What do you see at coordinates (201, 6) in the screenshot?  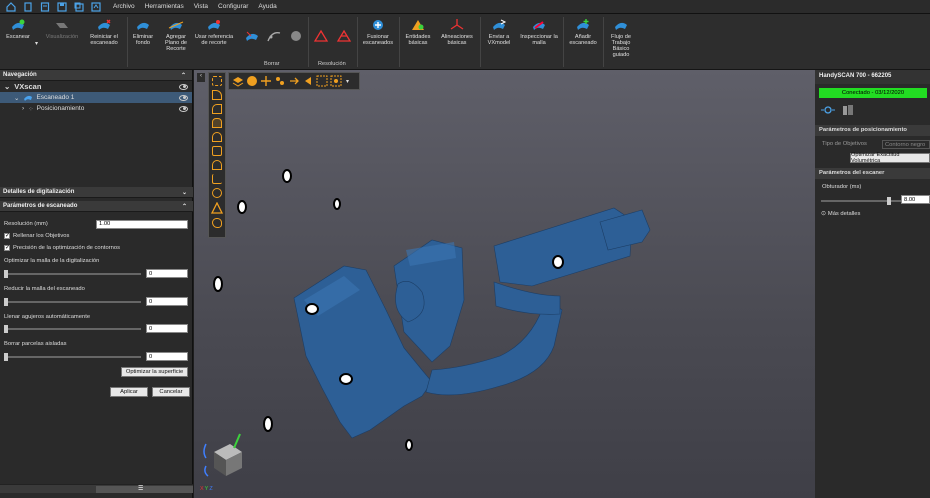 I see `menu-vista: Vista` at bounding box center [201, 6].